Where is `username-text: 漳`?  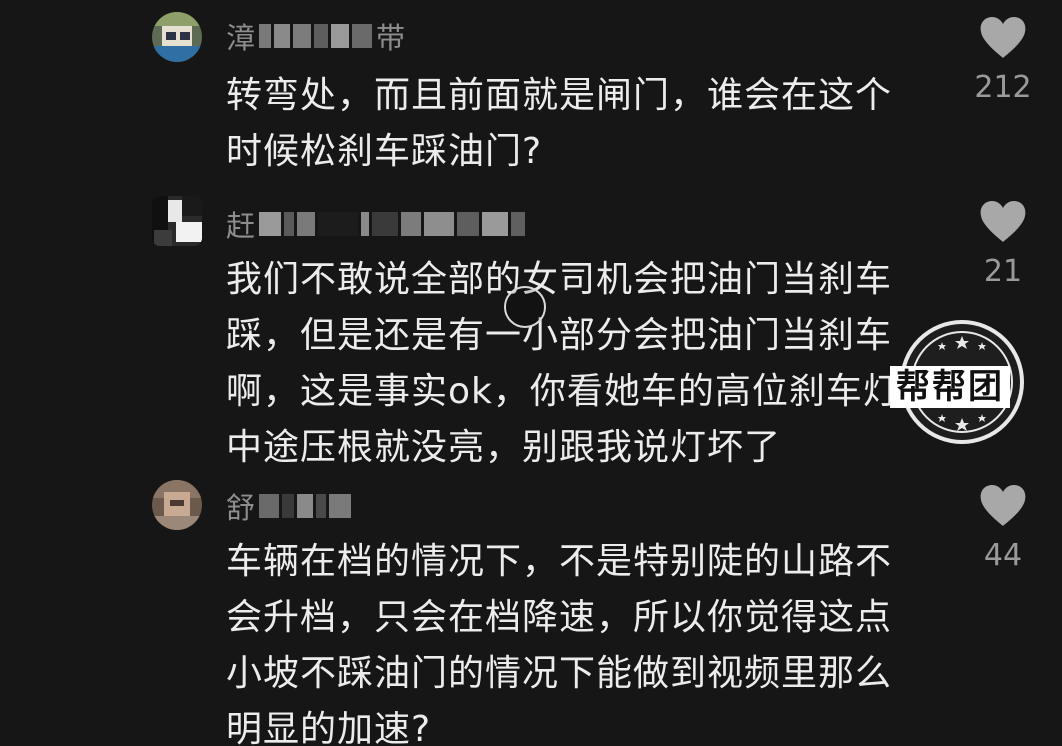 username-text: 漳 is located at coordinates (241, 38).